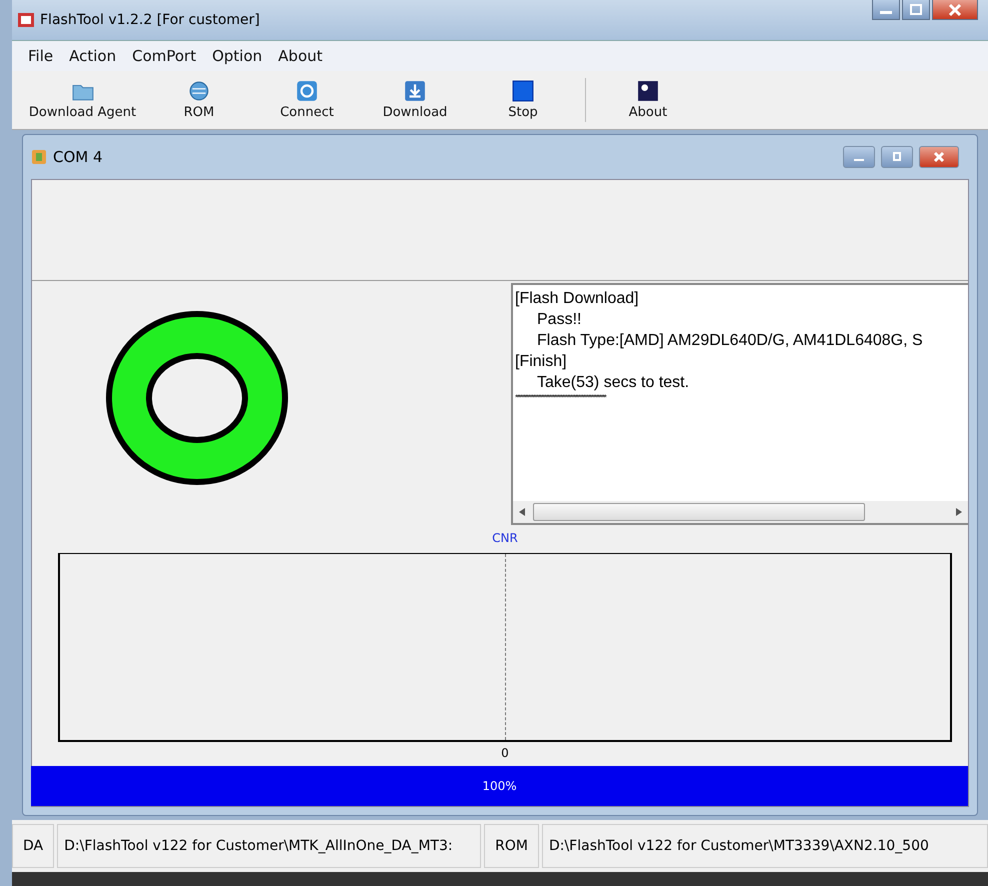  What do you see at coordinates (559, 320) in the screenshot?
I see `log-line: Pass!!` at bounding box center [559, 320].